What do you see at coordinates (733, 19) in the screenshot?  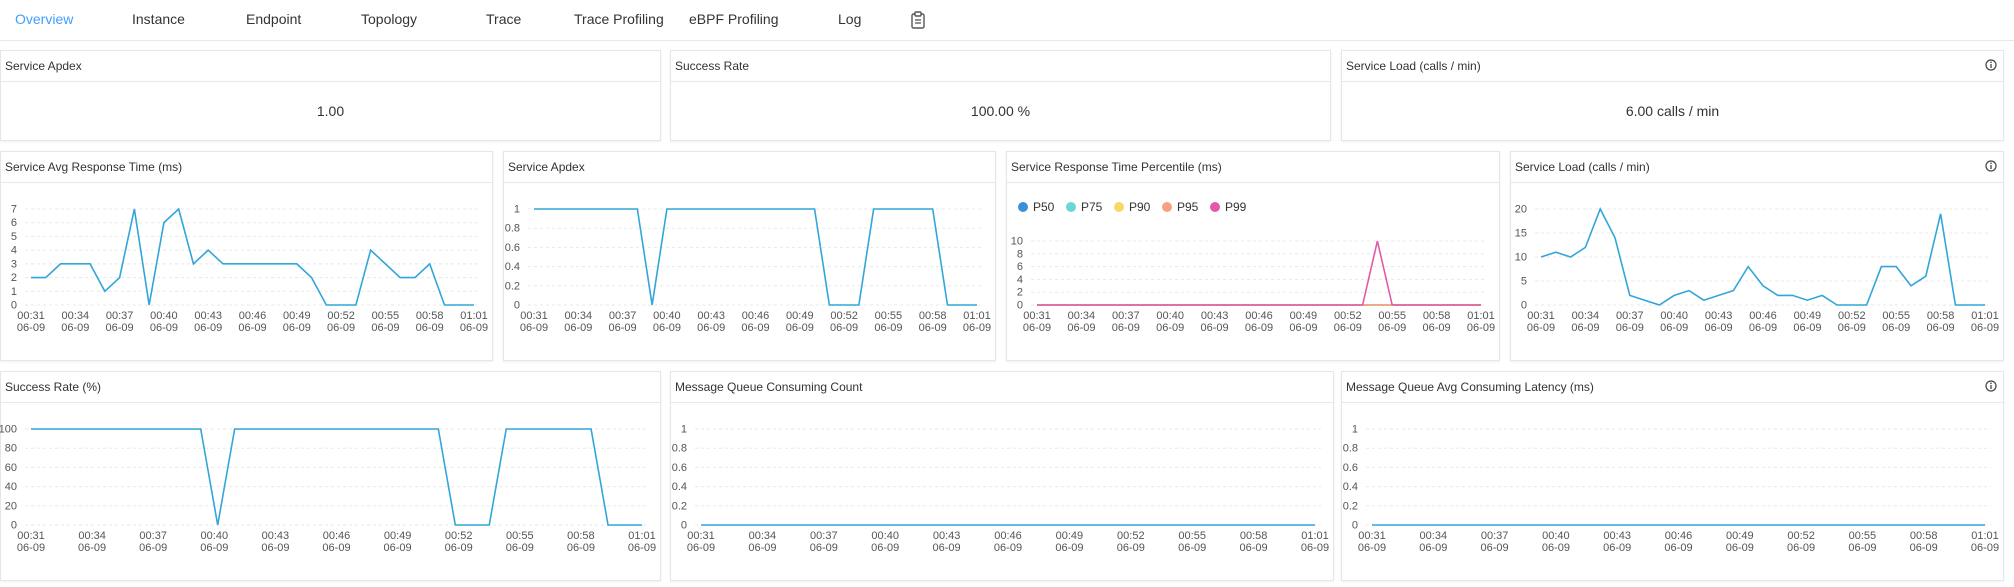 I see `tab-ebpf-profiling: eBPF Profiling` at bounding box center [733, 19].